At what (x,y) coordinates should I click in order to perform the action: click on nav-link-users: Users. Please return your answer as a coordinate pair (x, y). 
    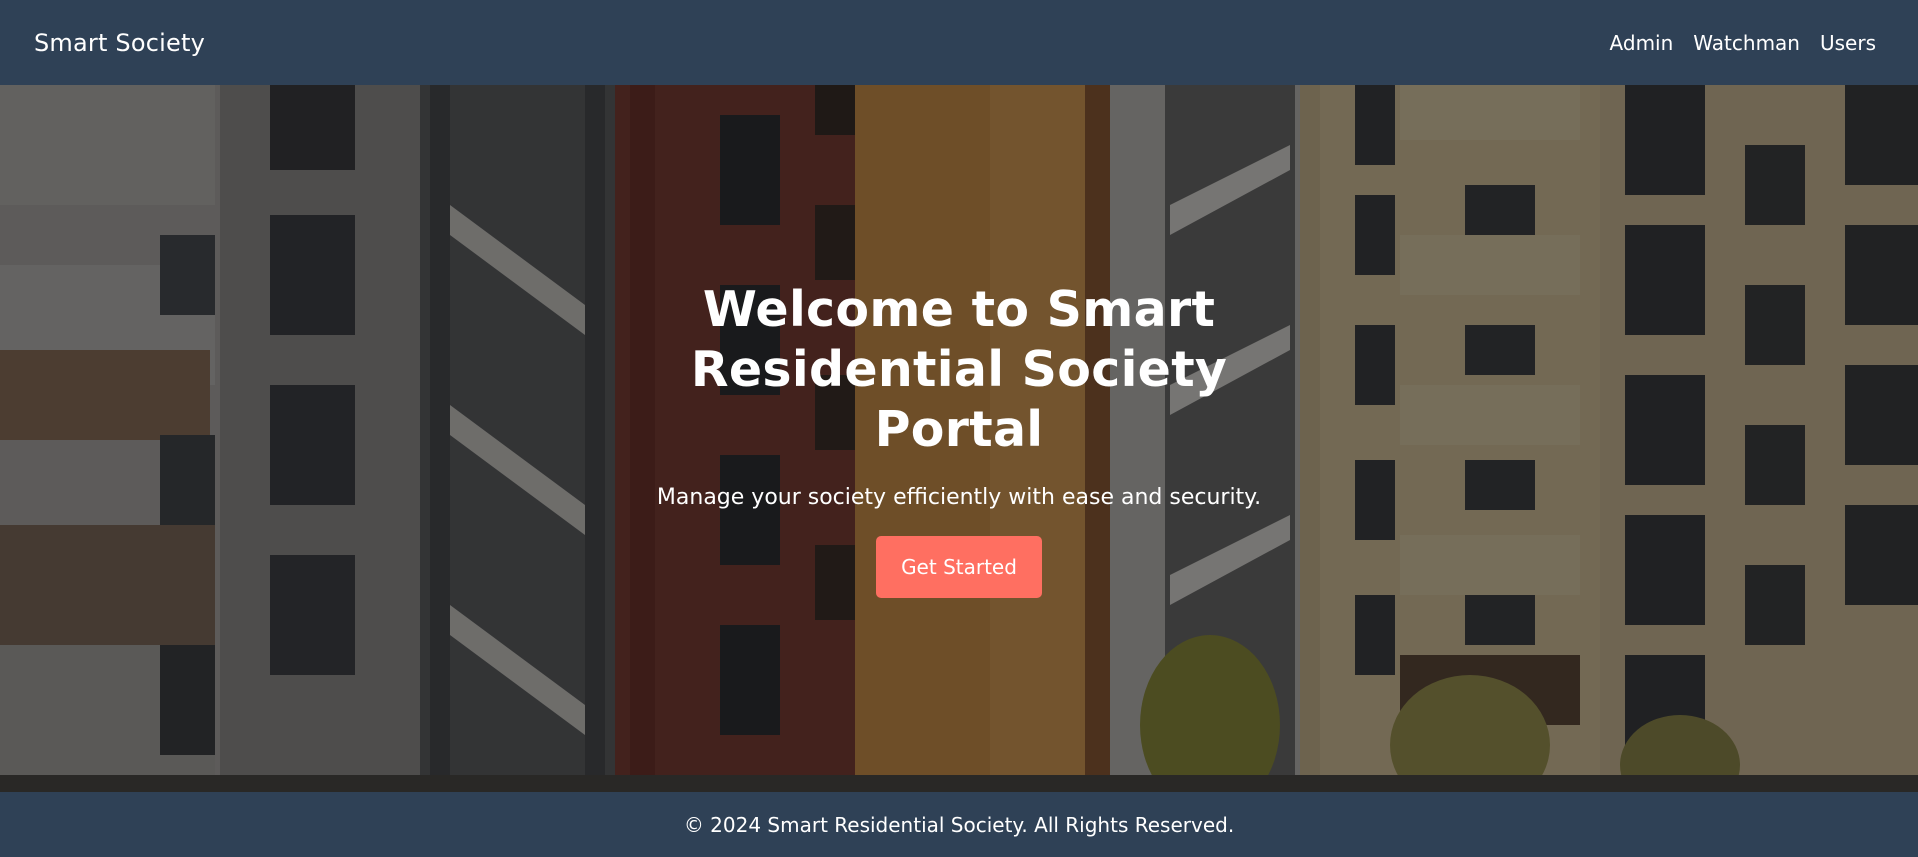
    Looking at the image, I should click on (1848, 43).